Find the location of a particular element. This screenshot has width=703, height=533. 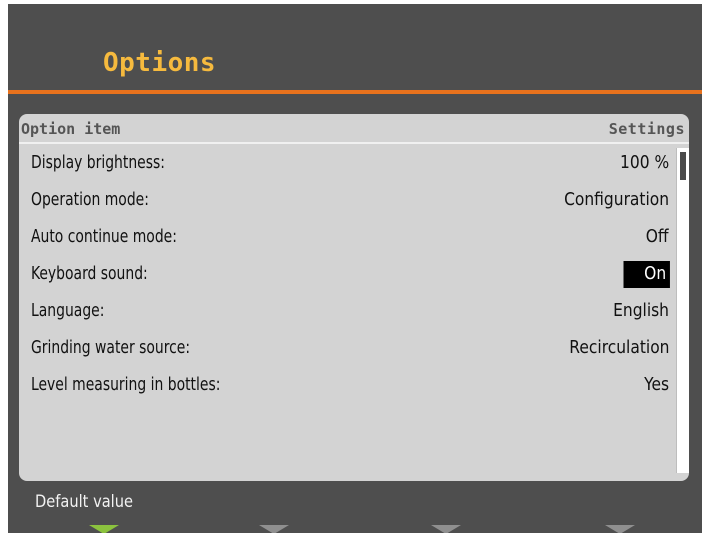

page-title: Options is located at coordinates (160, 63).